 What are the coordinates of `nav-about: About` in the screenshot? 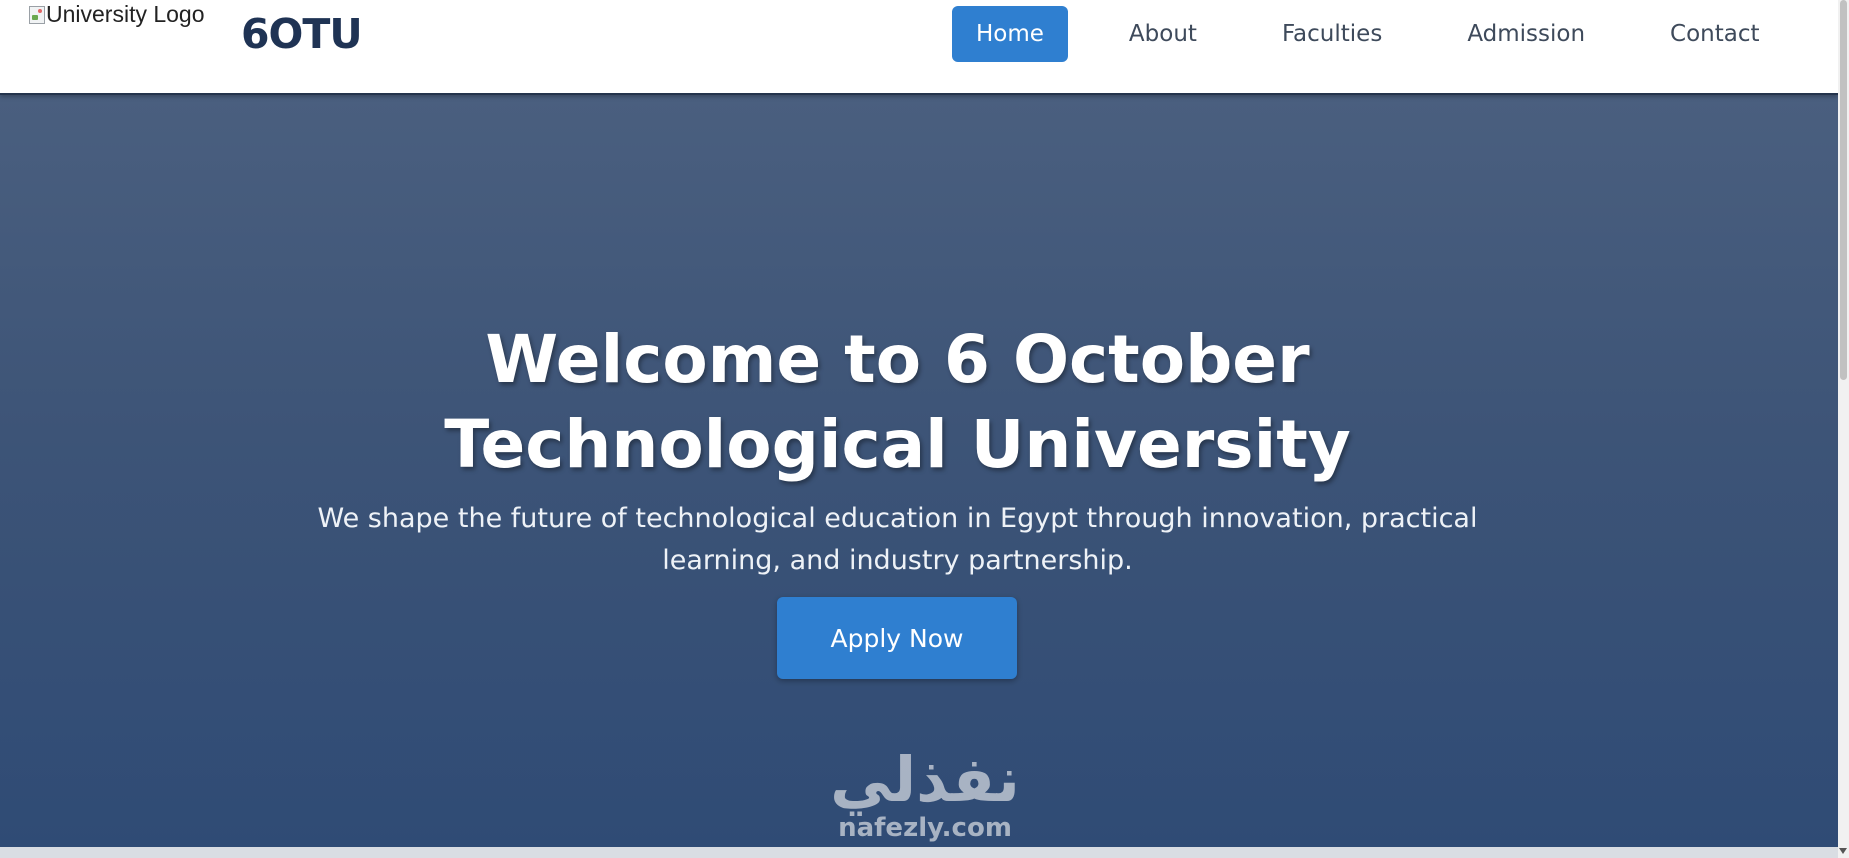 It's located at (1163, 34).